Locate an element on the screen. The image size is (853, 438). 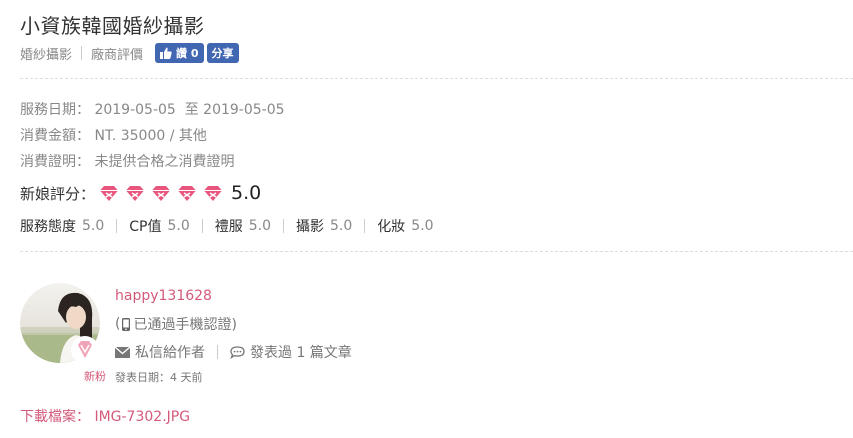
bride-rating-label: 新娘評分： is located at coordinates (58, 193).